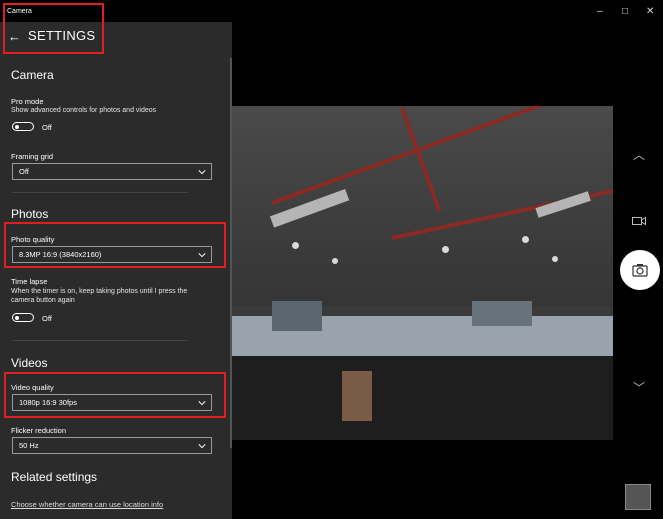 This screenshot has width=663, height=519. What do you see at coordinates (30, 214) in the screenshot?
I see `photos-heading: Photos` at bounding box center [30, 214].